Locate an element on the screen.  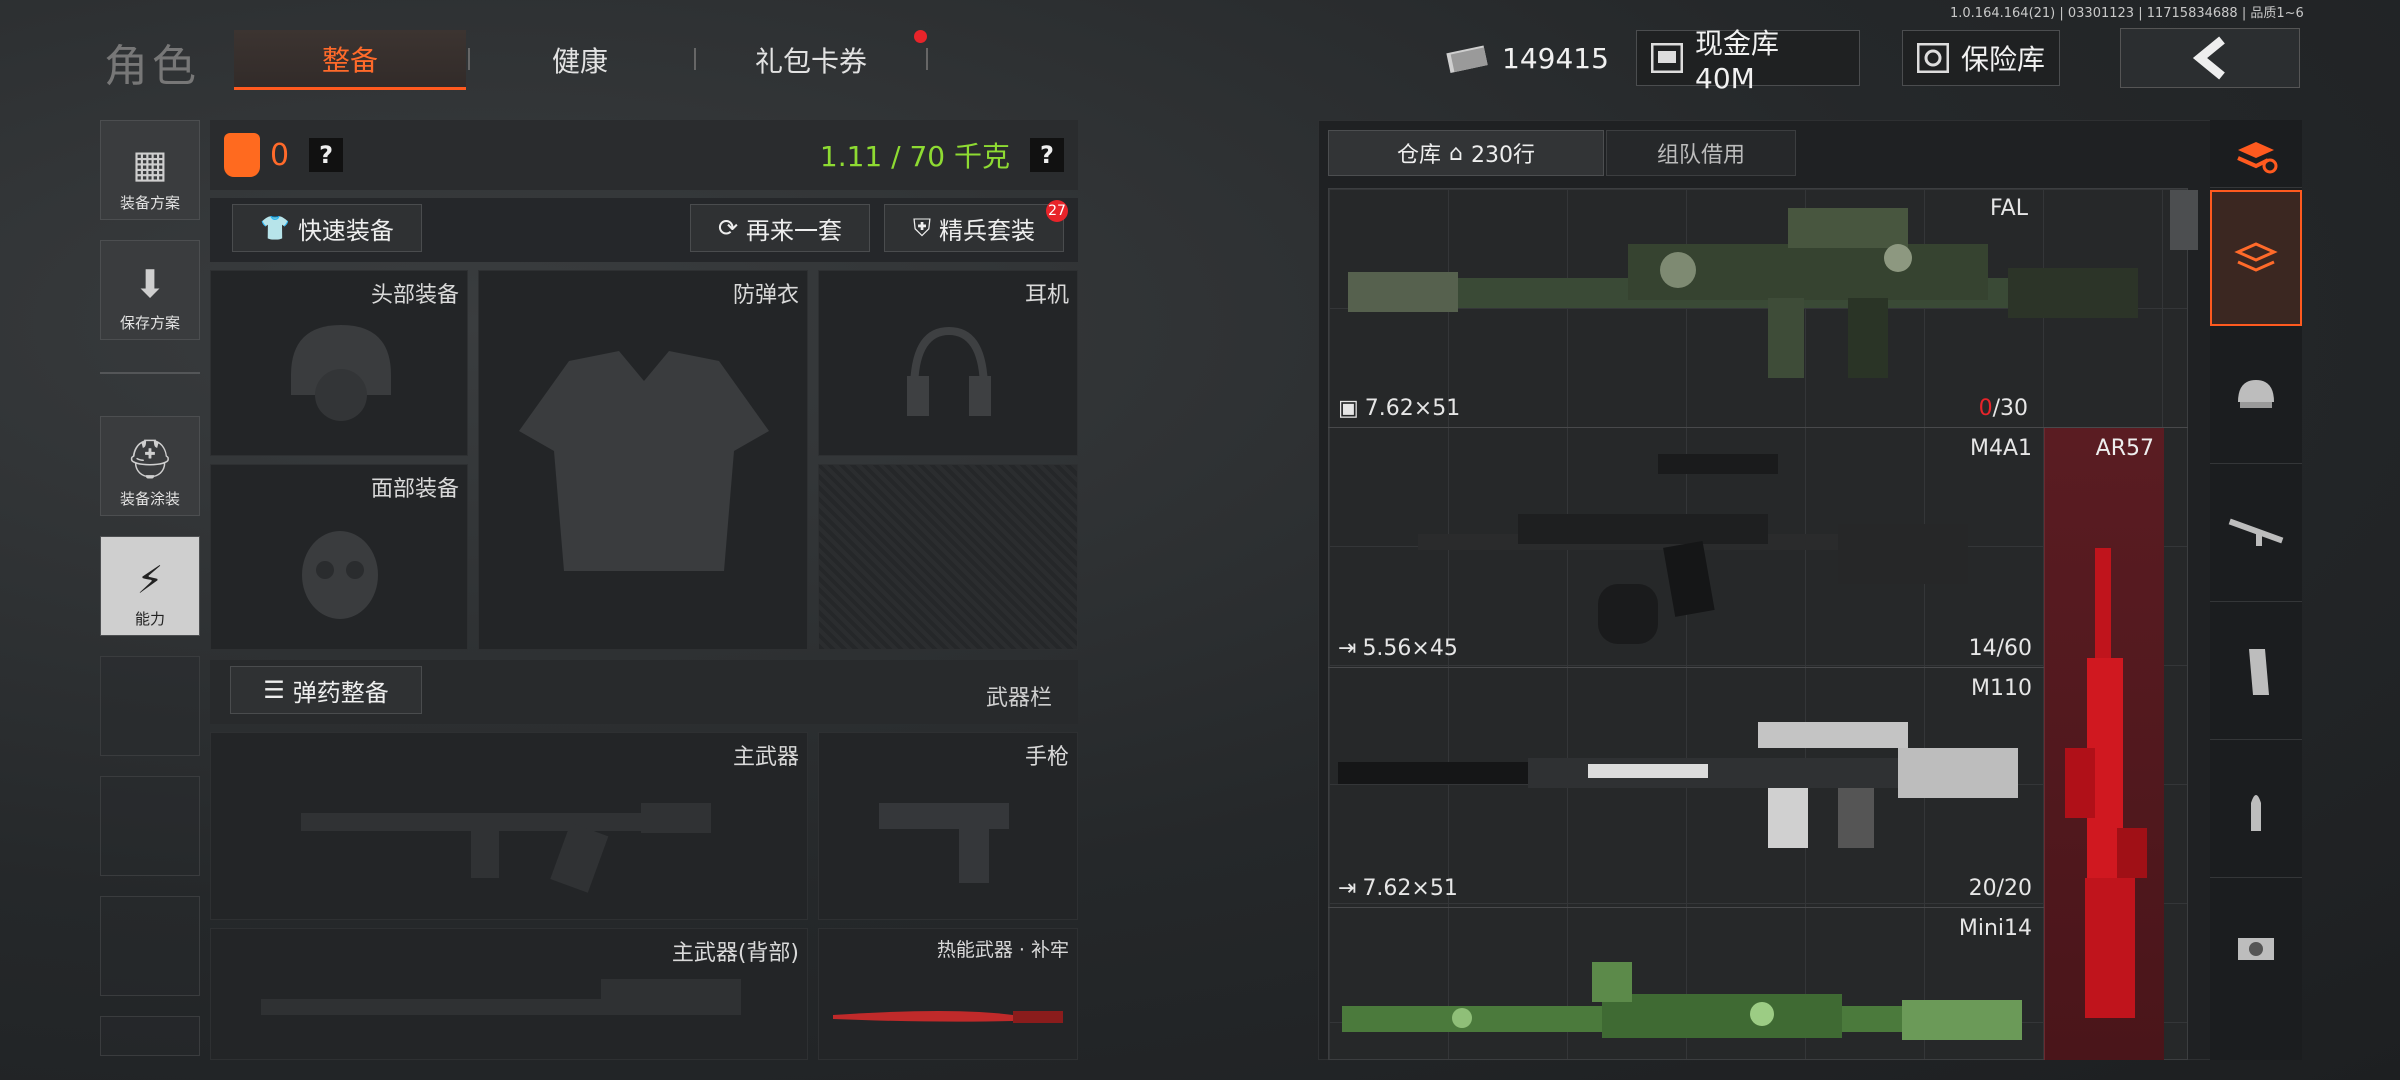
headset-slot-label: 耳机 is located at coordinates (1046, 295).